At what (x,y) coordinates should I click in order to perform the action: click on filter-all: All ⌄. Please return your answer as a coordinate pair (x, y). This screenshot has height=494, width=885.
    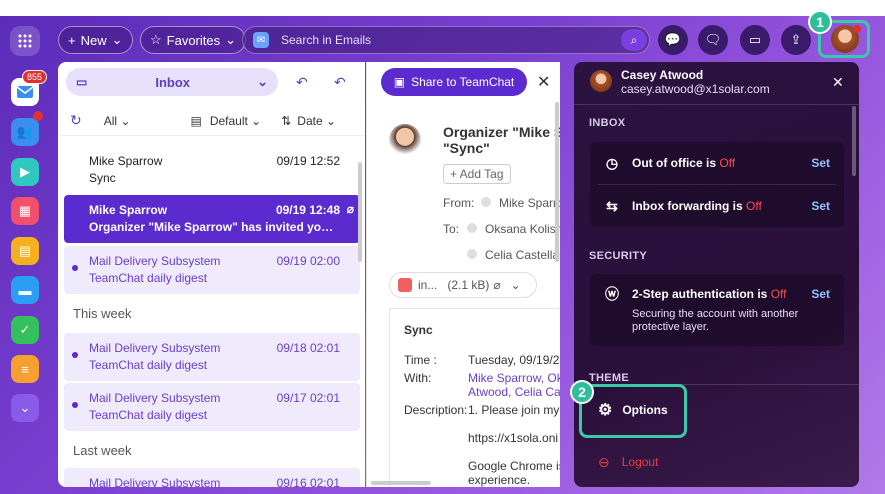
    Looking at the image, I should click on (117, 121).